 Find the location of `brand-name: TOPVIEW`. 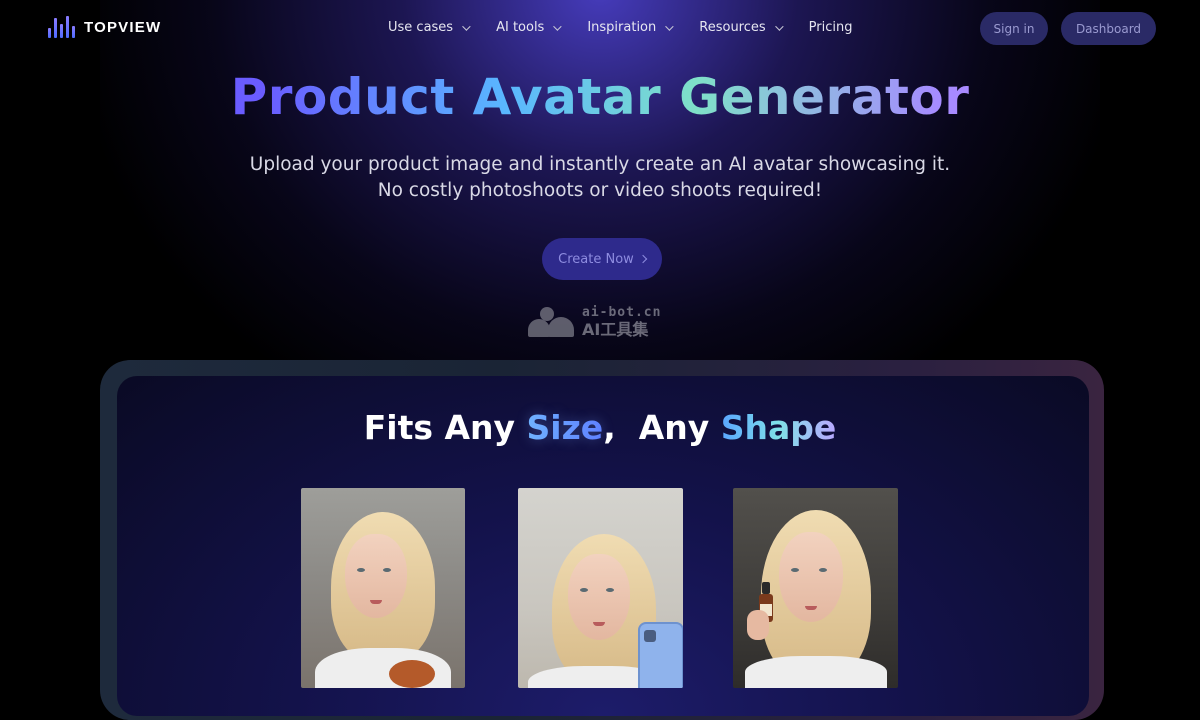

brand-name: TOPVIEW is located at coordinates (123, 27).